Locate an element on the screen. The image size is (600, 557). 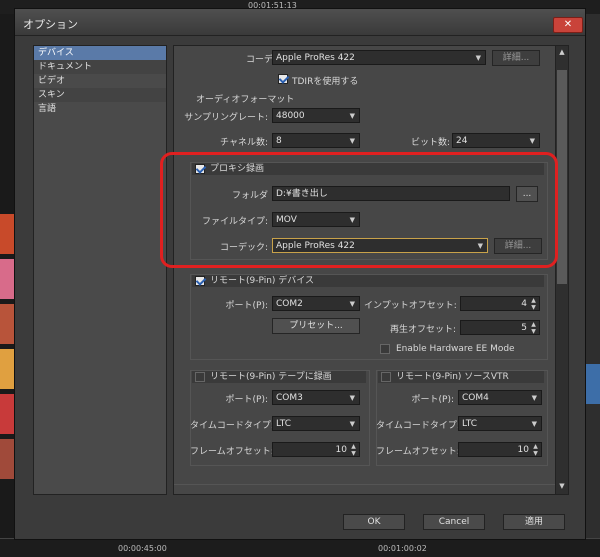
ee-mode-checkbox is located at coordinates (385, 349).